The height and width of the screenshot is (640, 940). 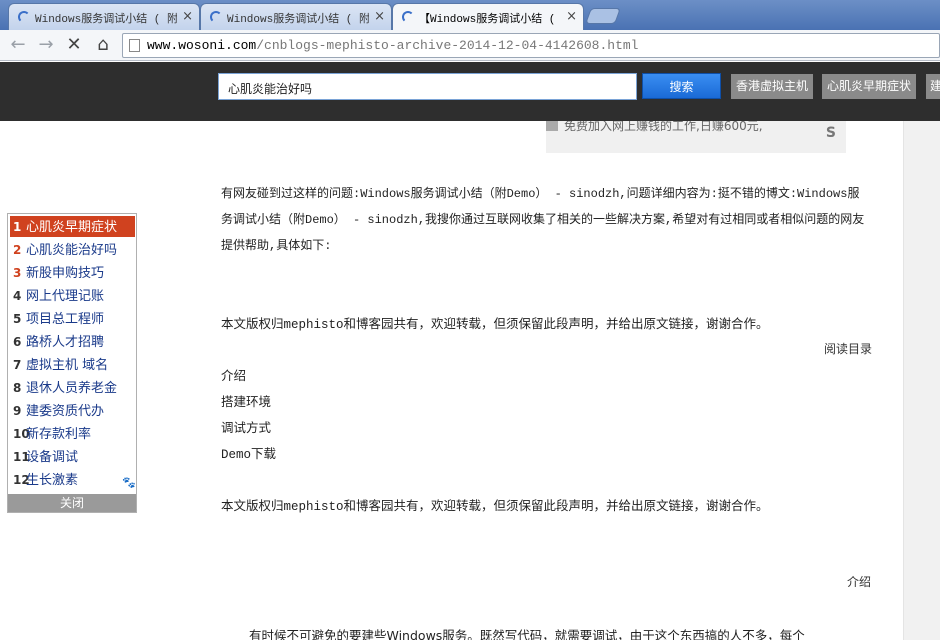 What do you see at coordinates (72, 503) in the screenshot?
I see `close-widget-button: 关闭` at bounding box center [72, 503].